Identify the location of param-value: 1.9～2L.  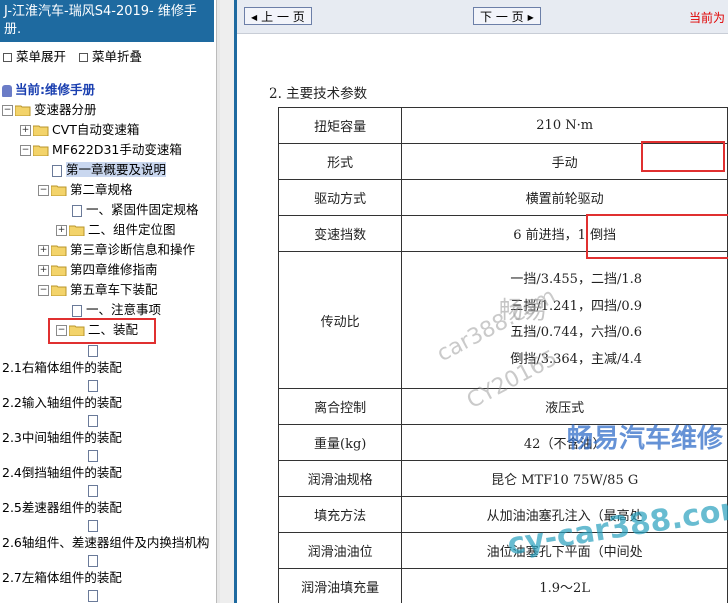
(564, 585).